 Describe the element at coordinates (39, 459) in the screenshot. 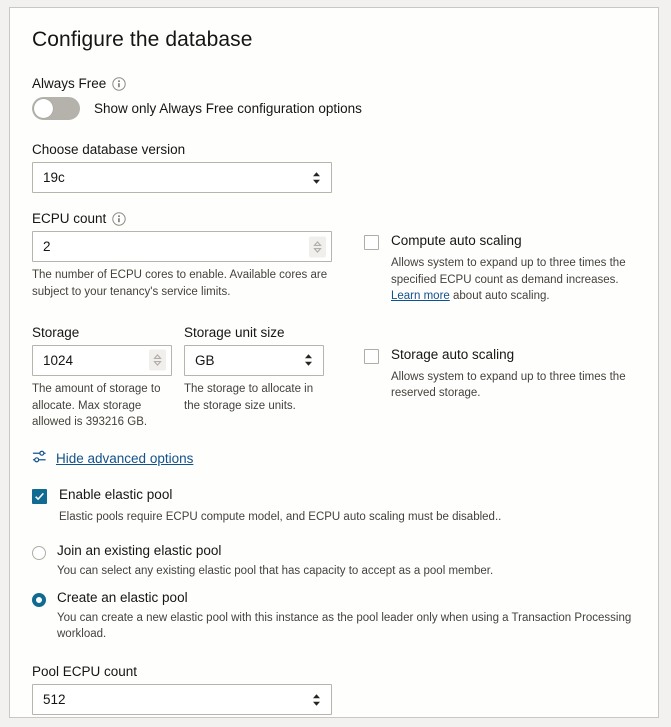

I see `sliders-icon` at that location.